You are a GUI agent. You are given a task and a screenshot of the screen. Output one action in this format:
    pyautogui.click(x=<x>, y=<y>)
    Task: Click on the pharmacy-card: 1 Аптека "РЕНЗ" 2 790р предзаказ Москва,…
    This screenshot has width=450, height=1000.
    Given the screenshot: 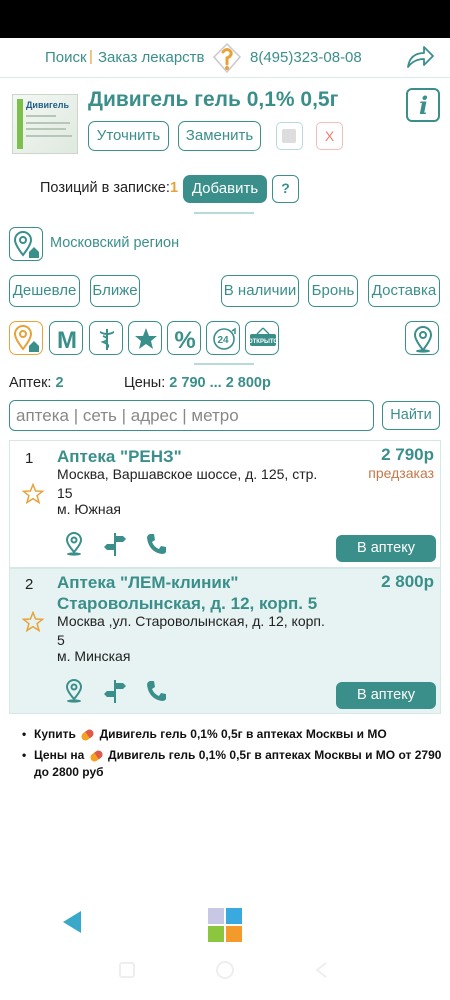 What is the action you would take?
    pyautogui.click(x=225, y=504)
    